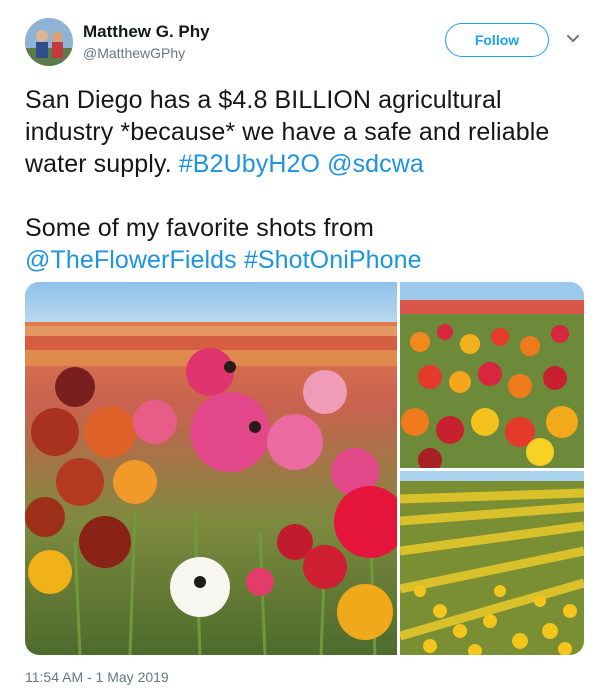  What do you see at coordinates (333, 260) in the screenshot?
I see `hashtag-shotoniphone: #ShotOniPhone` at bounding box center [333, 260].